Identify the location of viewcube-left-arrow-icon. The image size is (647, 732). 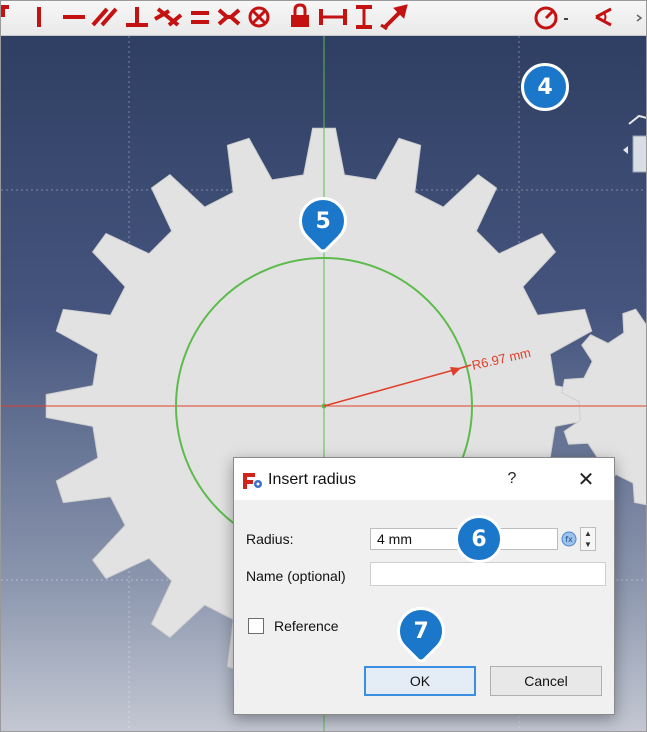
(625, 150).